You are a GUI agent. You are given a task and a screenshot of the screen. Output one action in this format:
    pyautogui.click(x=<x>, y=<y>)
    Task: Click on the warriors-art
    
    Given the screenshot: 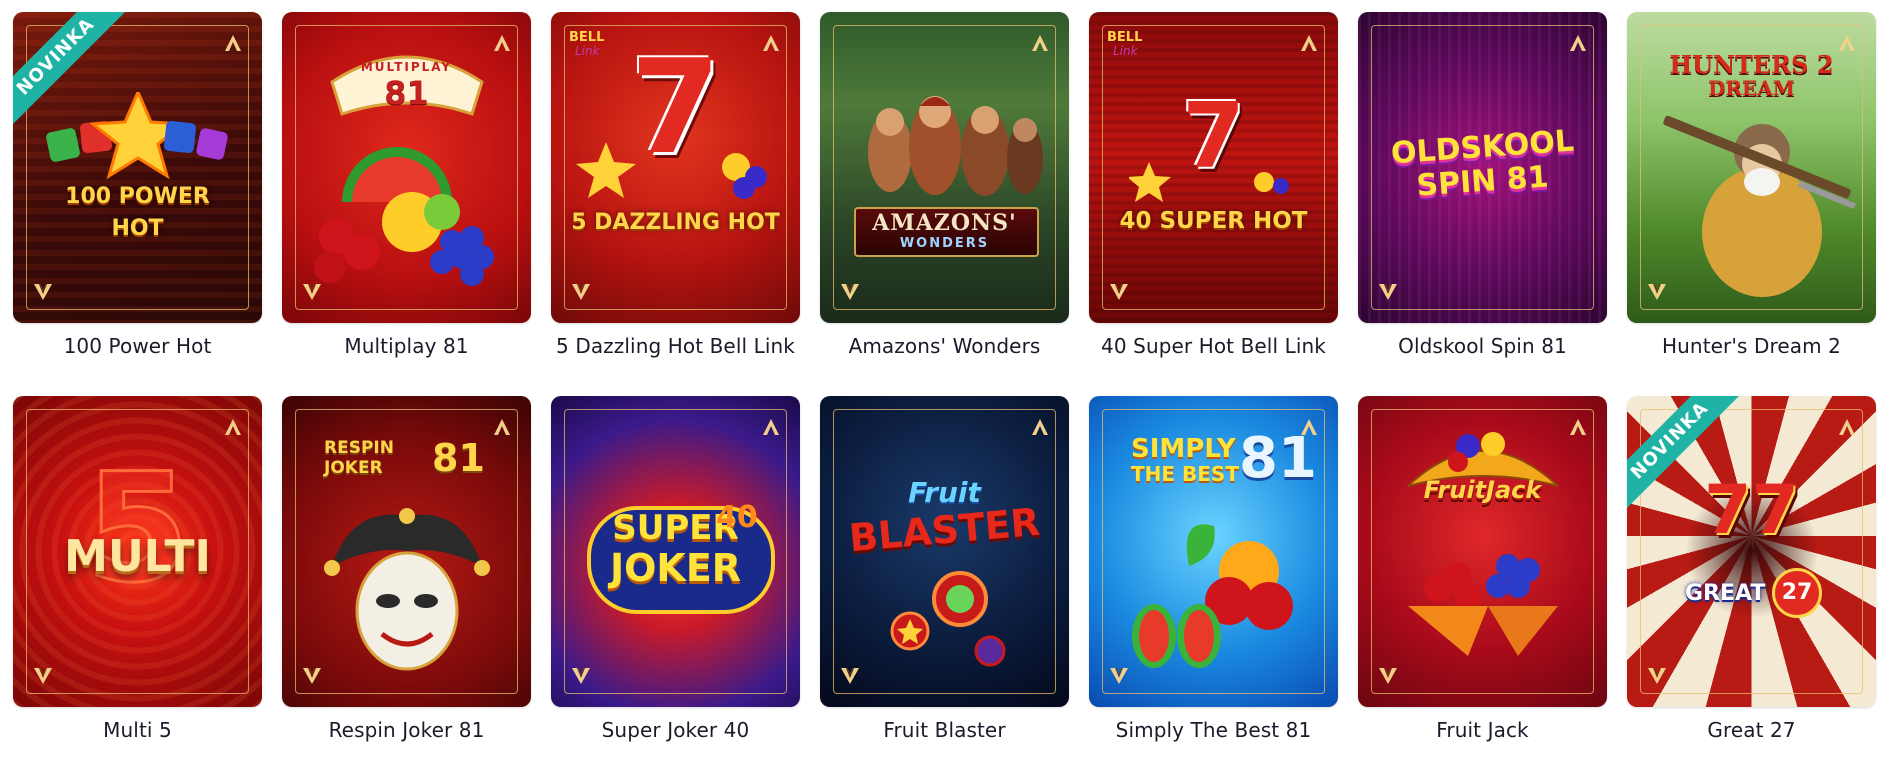 What is the action you would take?
    pyautogui.click(x=955, y=146)
    